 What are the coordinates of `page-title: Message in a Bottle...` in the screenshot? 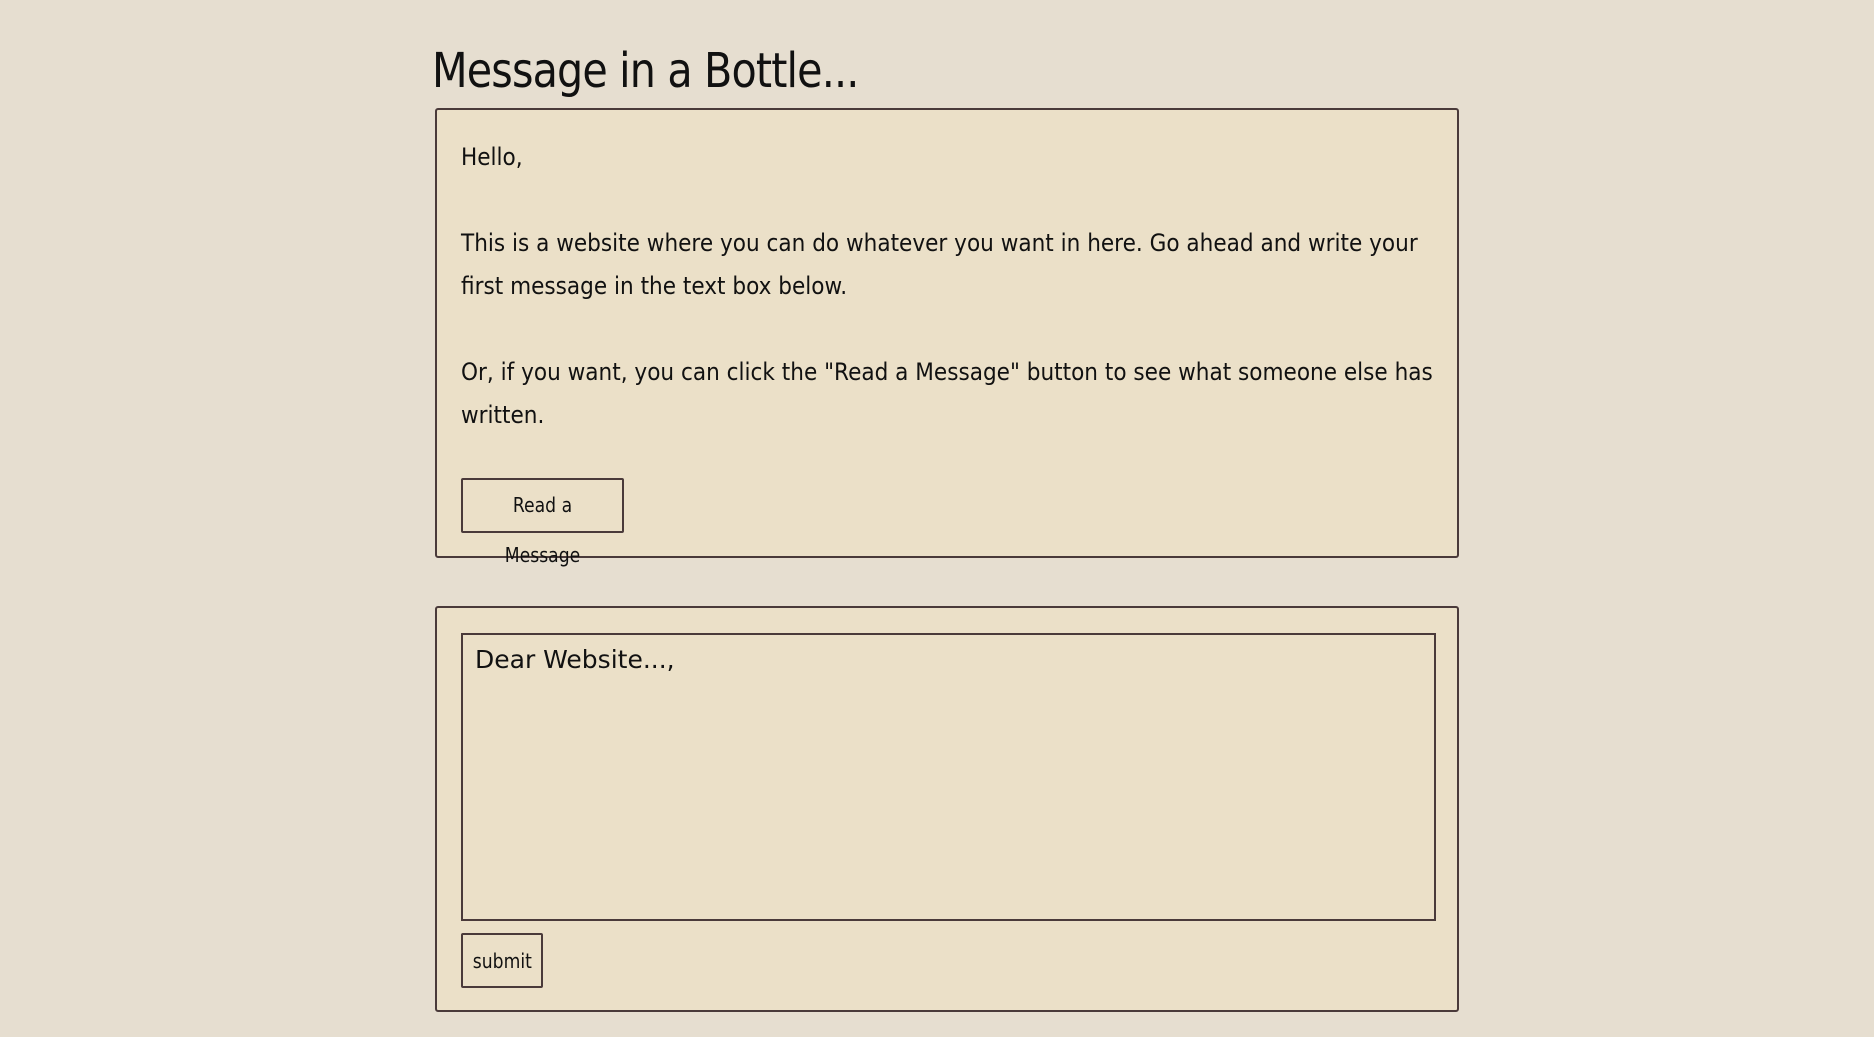 It's located at (645, 71).